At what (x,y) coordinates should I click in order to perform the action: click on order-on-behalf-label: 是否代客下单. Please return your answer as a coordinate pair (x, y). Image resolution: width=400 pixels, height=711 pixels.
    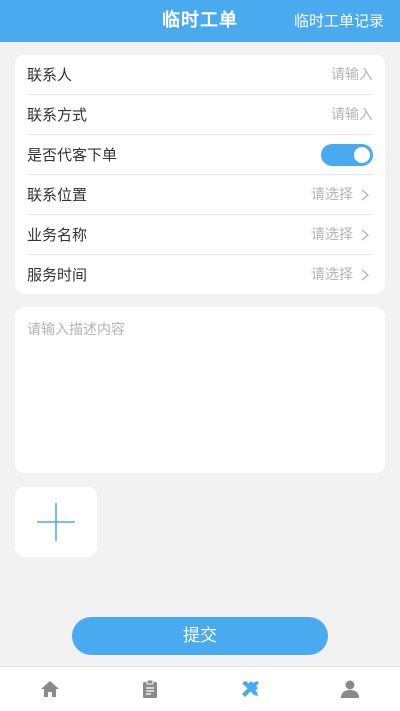
    Looking at the image, I should click on (72, 155).